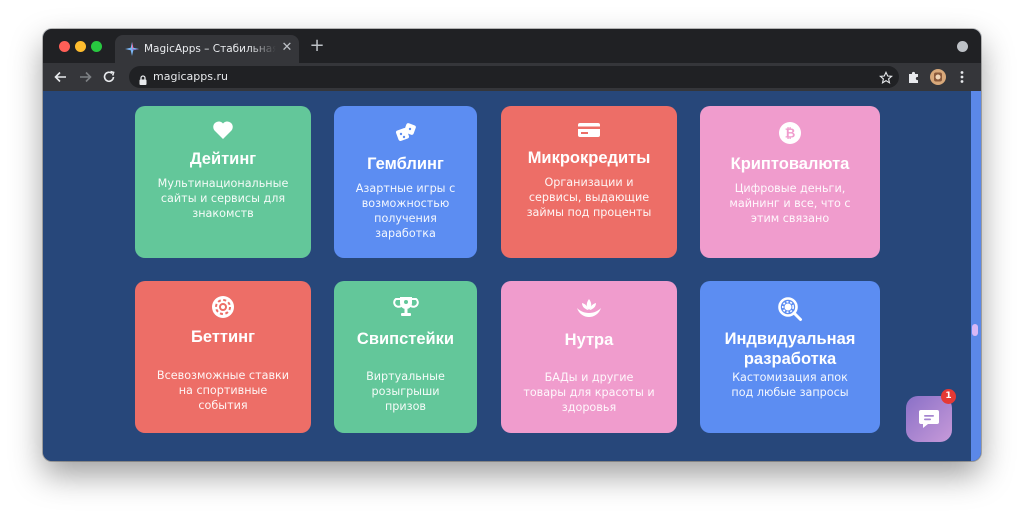  Describe the element at coordinates (64, 46) in the screenshot. I see `close-window-button` at that location.